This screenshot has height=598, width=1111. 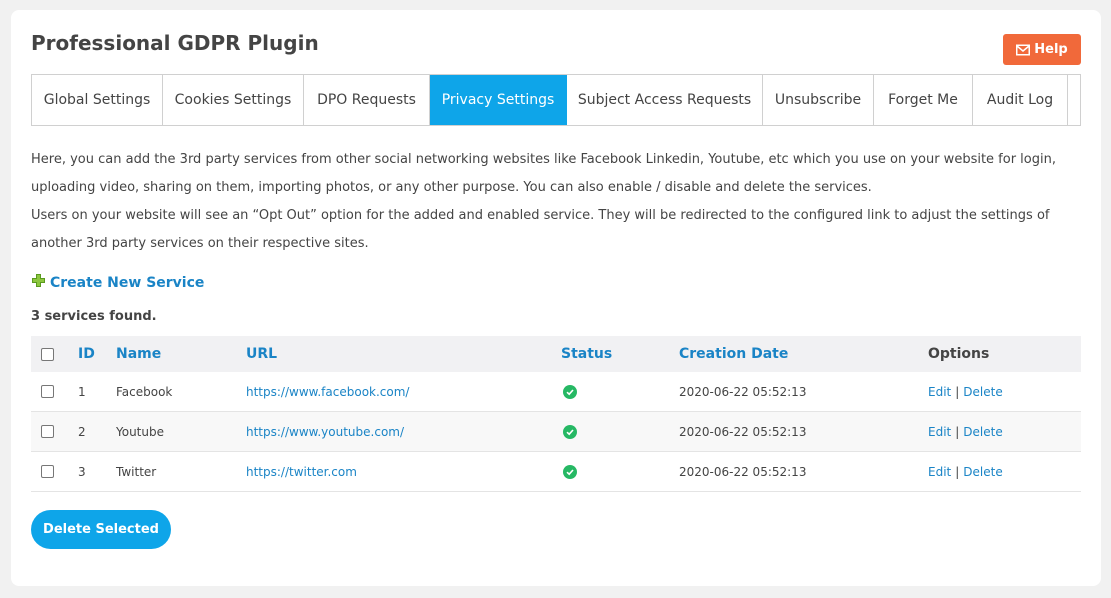 I want to click on help-button: Help, so click(x=1042, y=49).